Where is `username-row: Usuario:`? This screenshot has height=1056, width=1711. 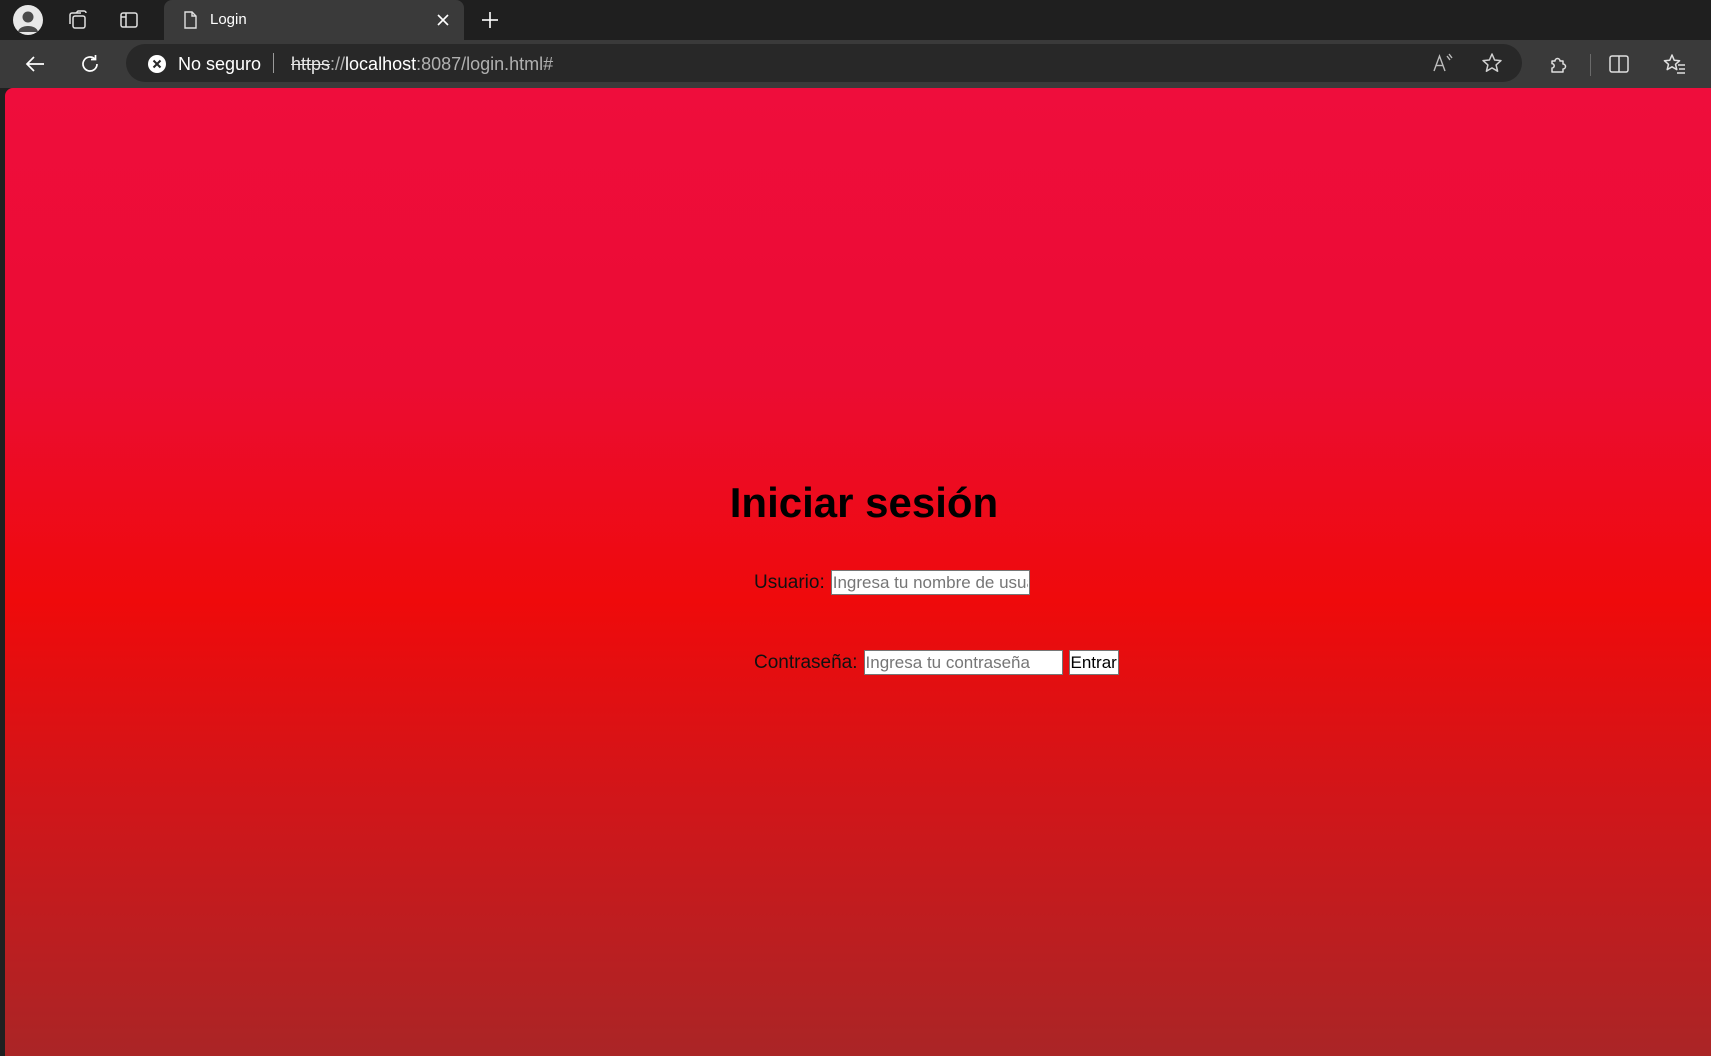
username-row: Usuario: is located at coordinates (892, 582).